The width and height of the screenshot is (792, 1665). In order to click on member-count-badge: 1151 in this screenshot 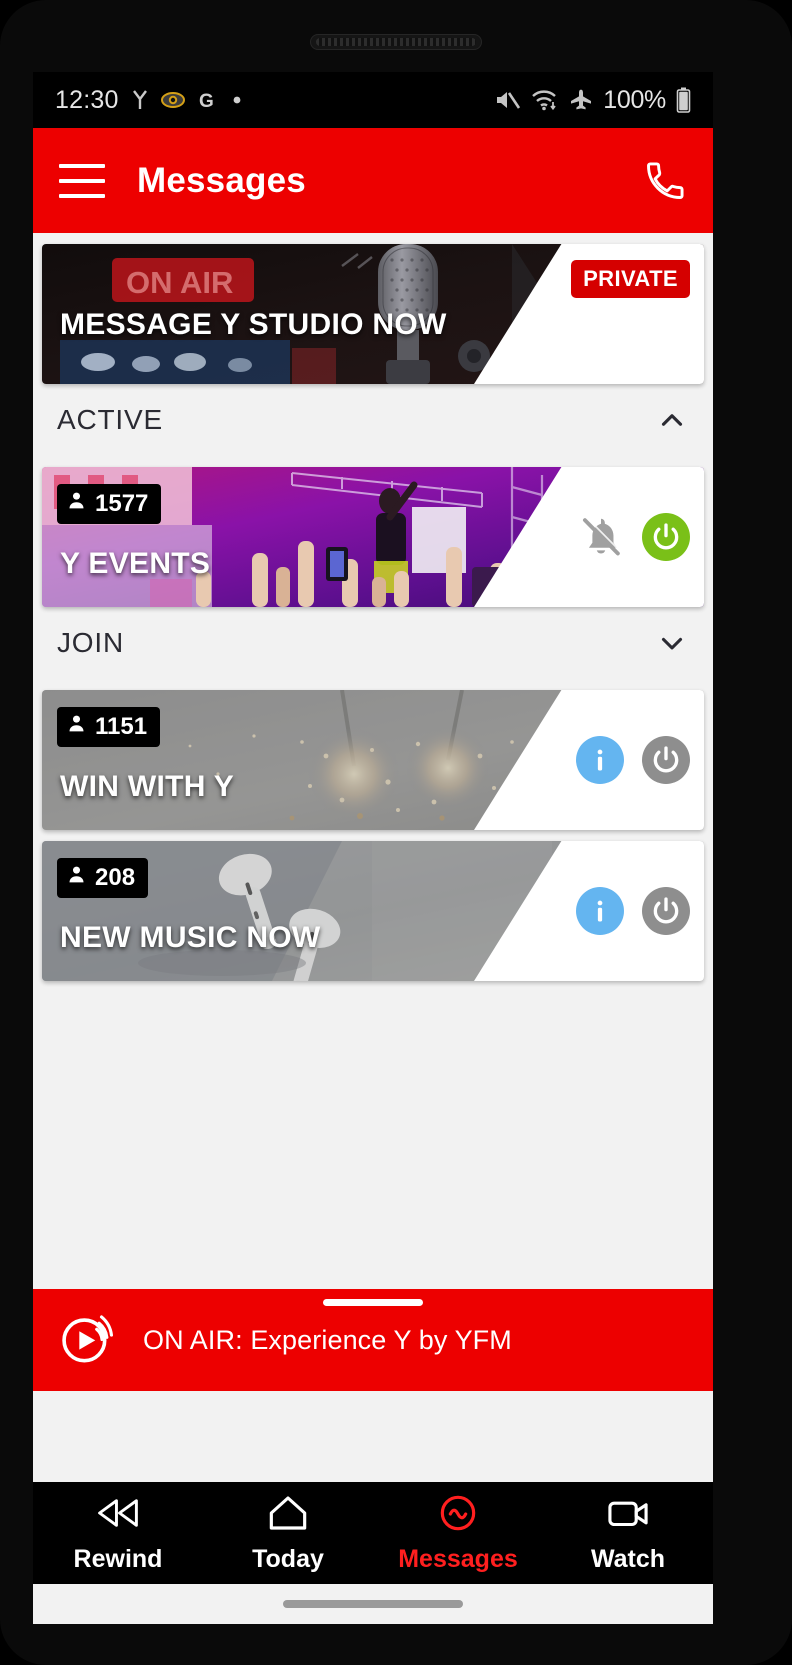, I will do `click(109, 727)`.